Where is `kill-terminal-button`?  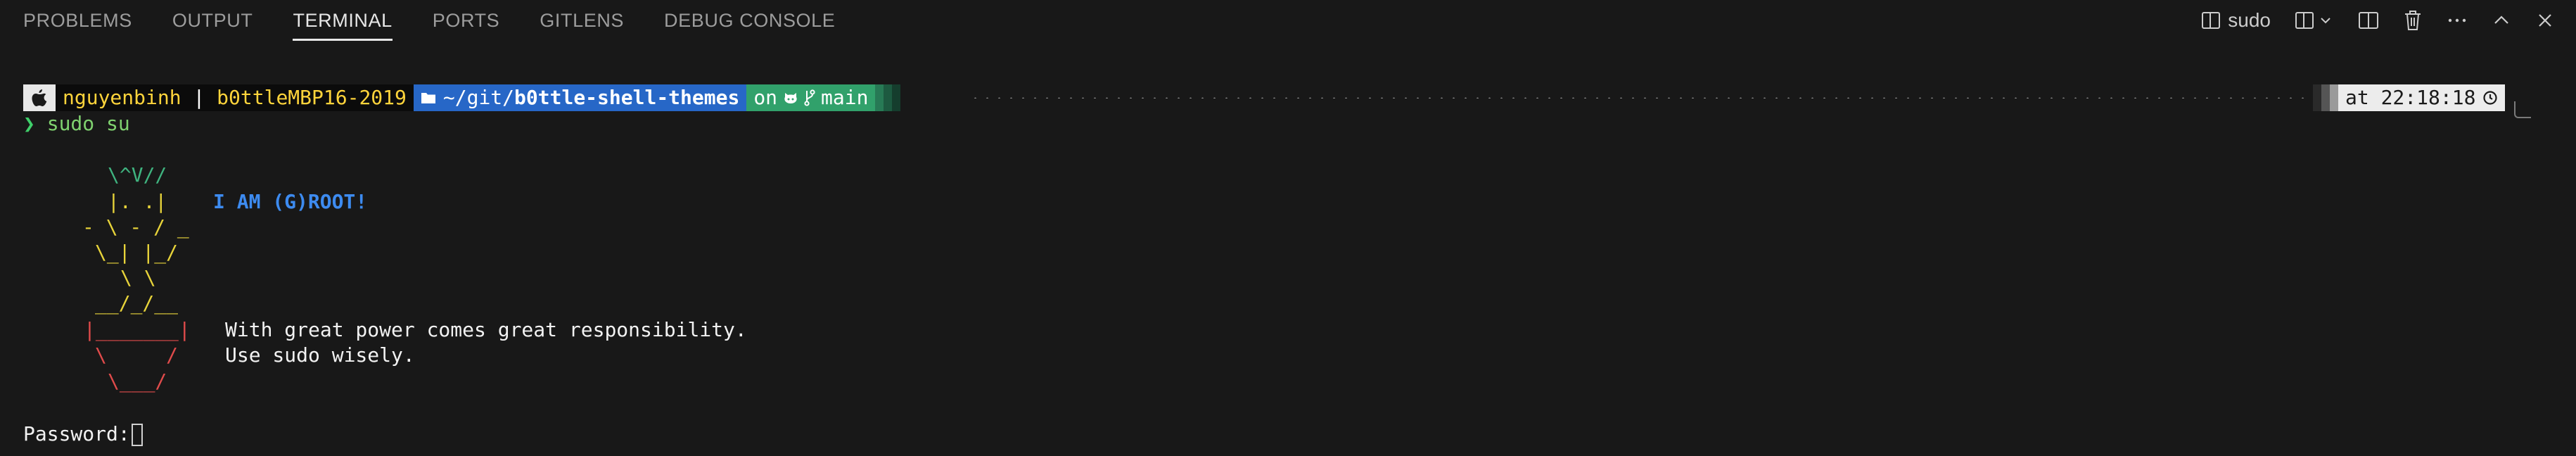
kill-terminal-button is located at coordinates (2413, 20).